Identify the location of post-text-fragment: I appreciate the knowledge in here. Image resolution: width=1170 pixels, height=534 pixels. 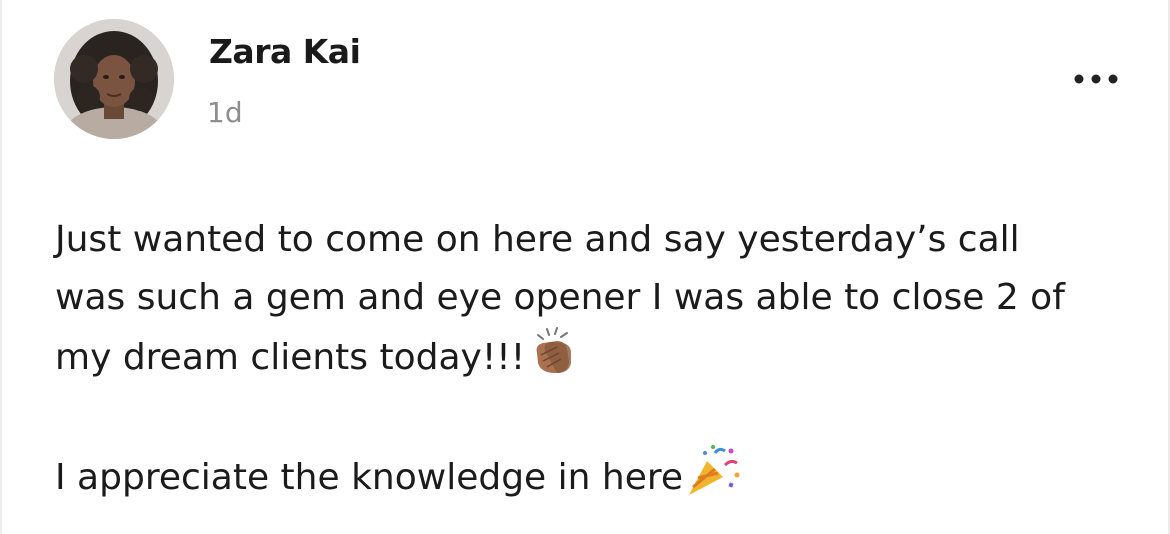
(369, 477).